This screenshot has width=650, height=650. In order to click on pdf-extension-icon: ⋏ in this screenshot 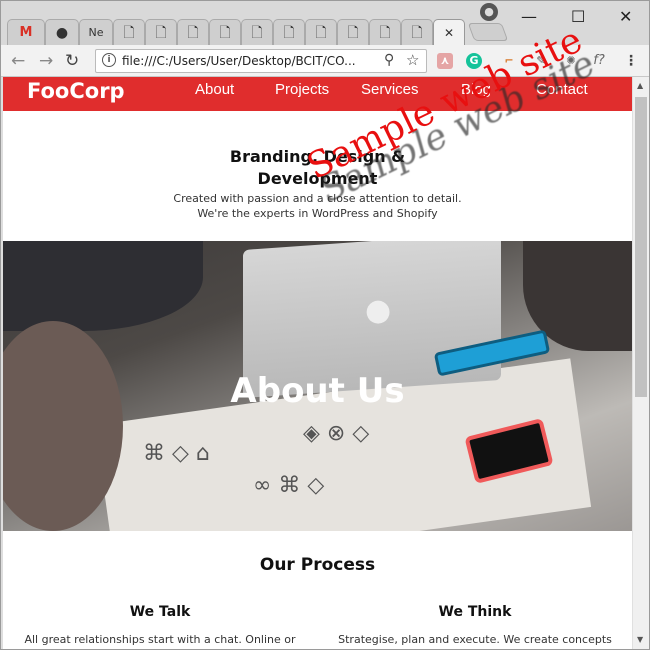, I will do `click(445, 61)`.